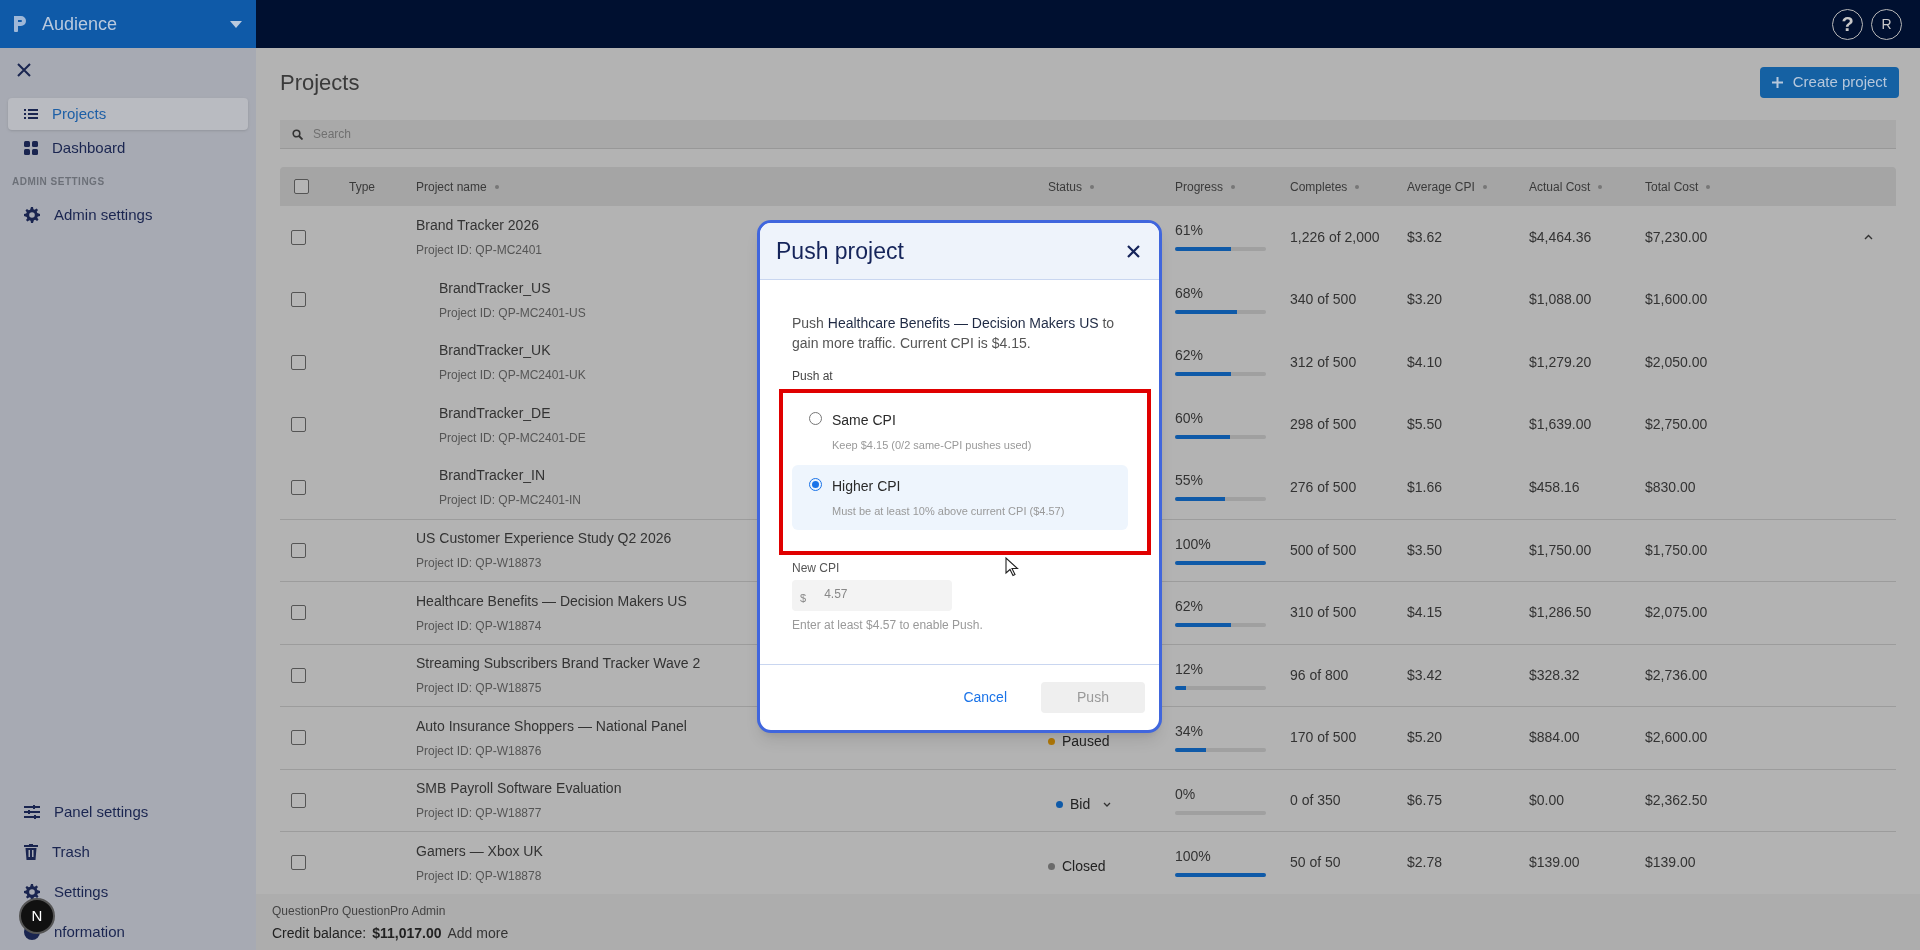 Image resolution: width=1920 pixels, height=950 pixels. What do you see at coordinates (932, 445) in the screenshot?
I see `option-hint: Keep $4.15 (0/2 same-CPI pushes used)` at bounding box center [932, 445].